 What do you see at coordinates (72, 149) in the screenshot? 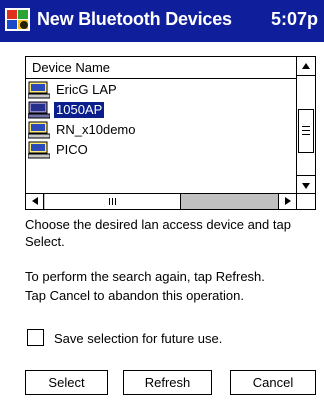
I see `list-item-label: PICO` at bounding box center [72, 149].